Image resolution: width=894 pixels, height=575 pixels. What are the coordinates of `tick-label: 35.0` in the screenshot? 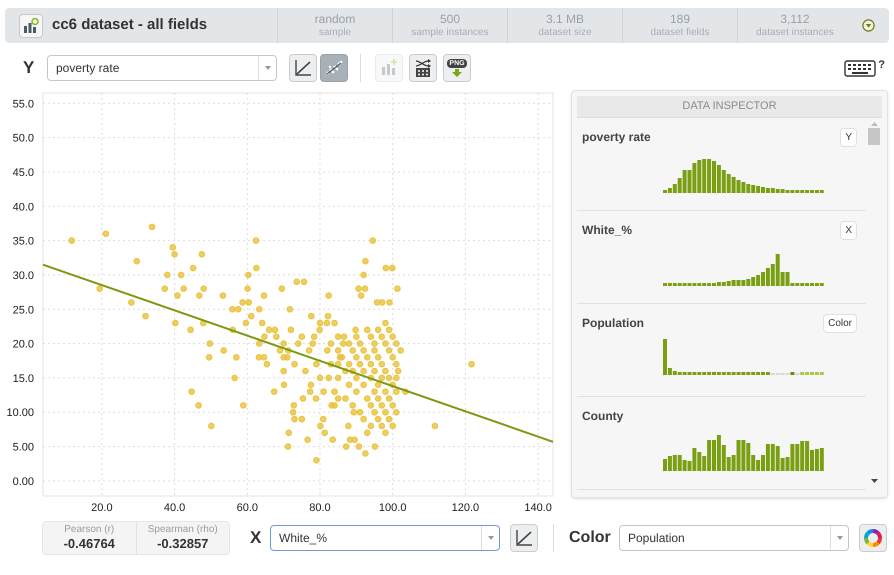 It's located at (23, 242).